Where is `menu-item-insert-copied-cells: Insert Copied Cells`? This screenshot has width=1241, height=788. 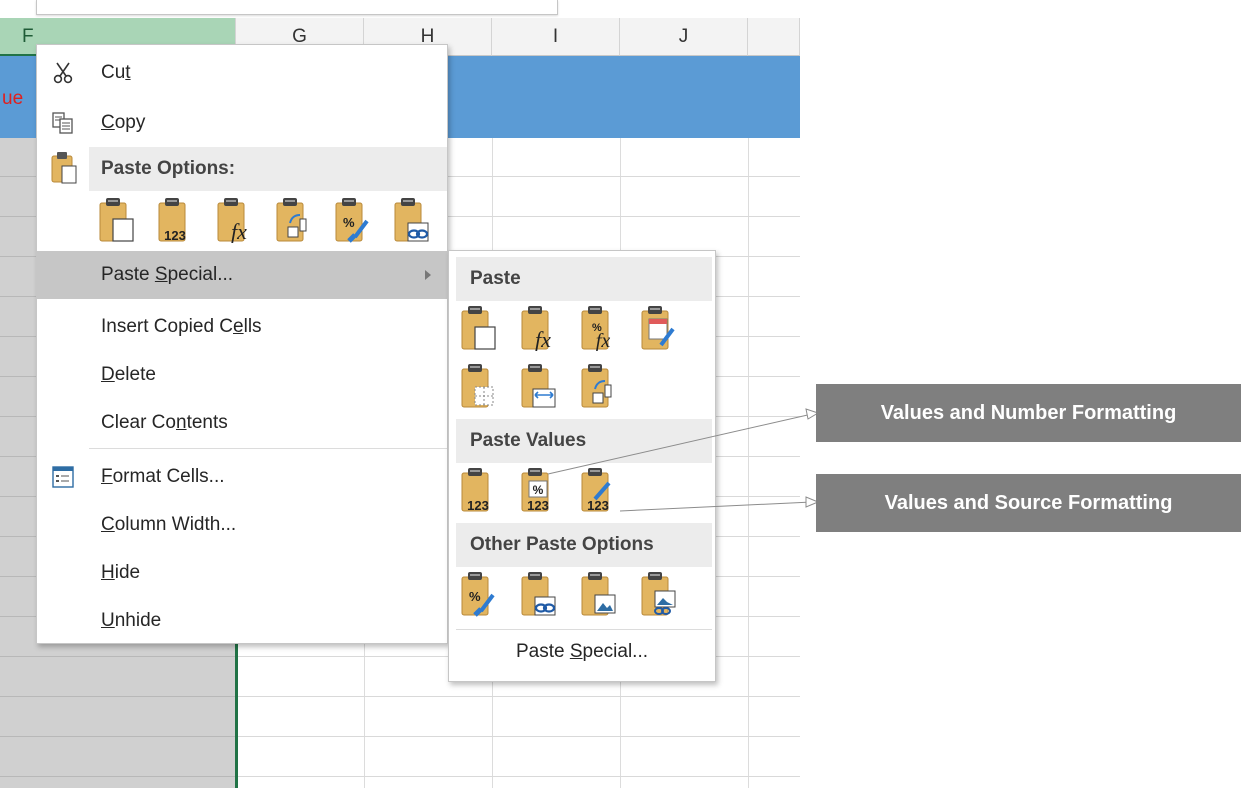
menu-item-insert-copied-cells: Insert Copied Cells is located at coordinates (242, 327).